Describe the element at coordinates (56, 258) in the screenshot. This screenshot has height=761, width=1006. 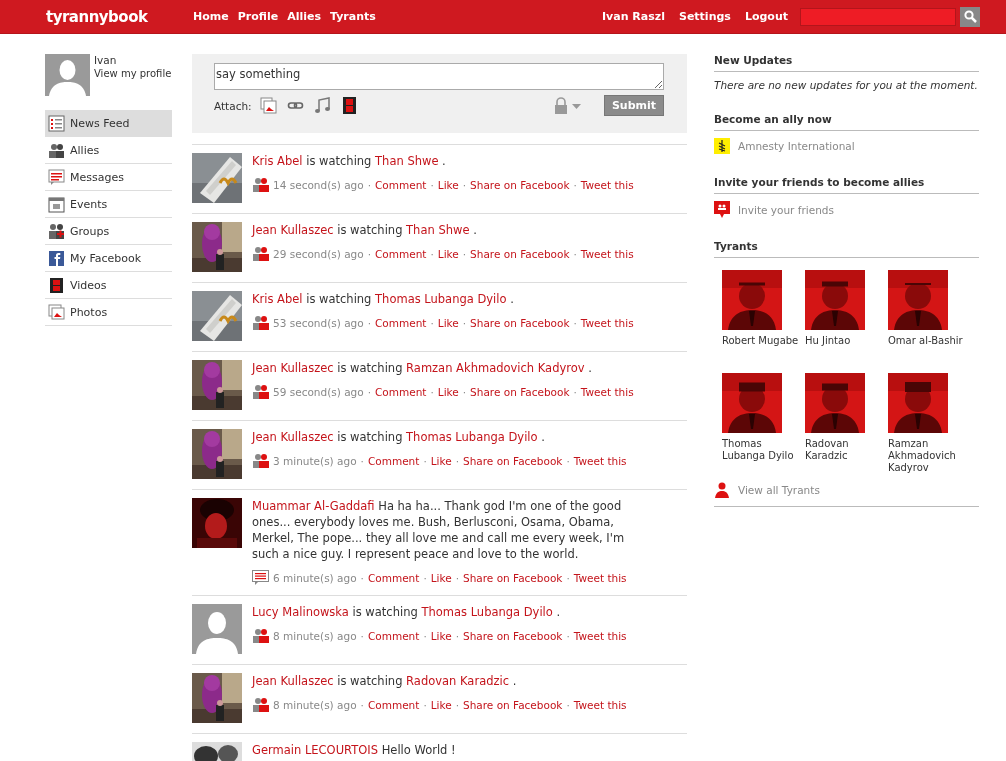
I see `facebook-icon` at that location.